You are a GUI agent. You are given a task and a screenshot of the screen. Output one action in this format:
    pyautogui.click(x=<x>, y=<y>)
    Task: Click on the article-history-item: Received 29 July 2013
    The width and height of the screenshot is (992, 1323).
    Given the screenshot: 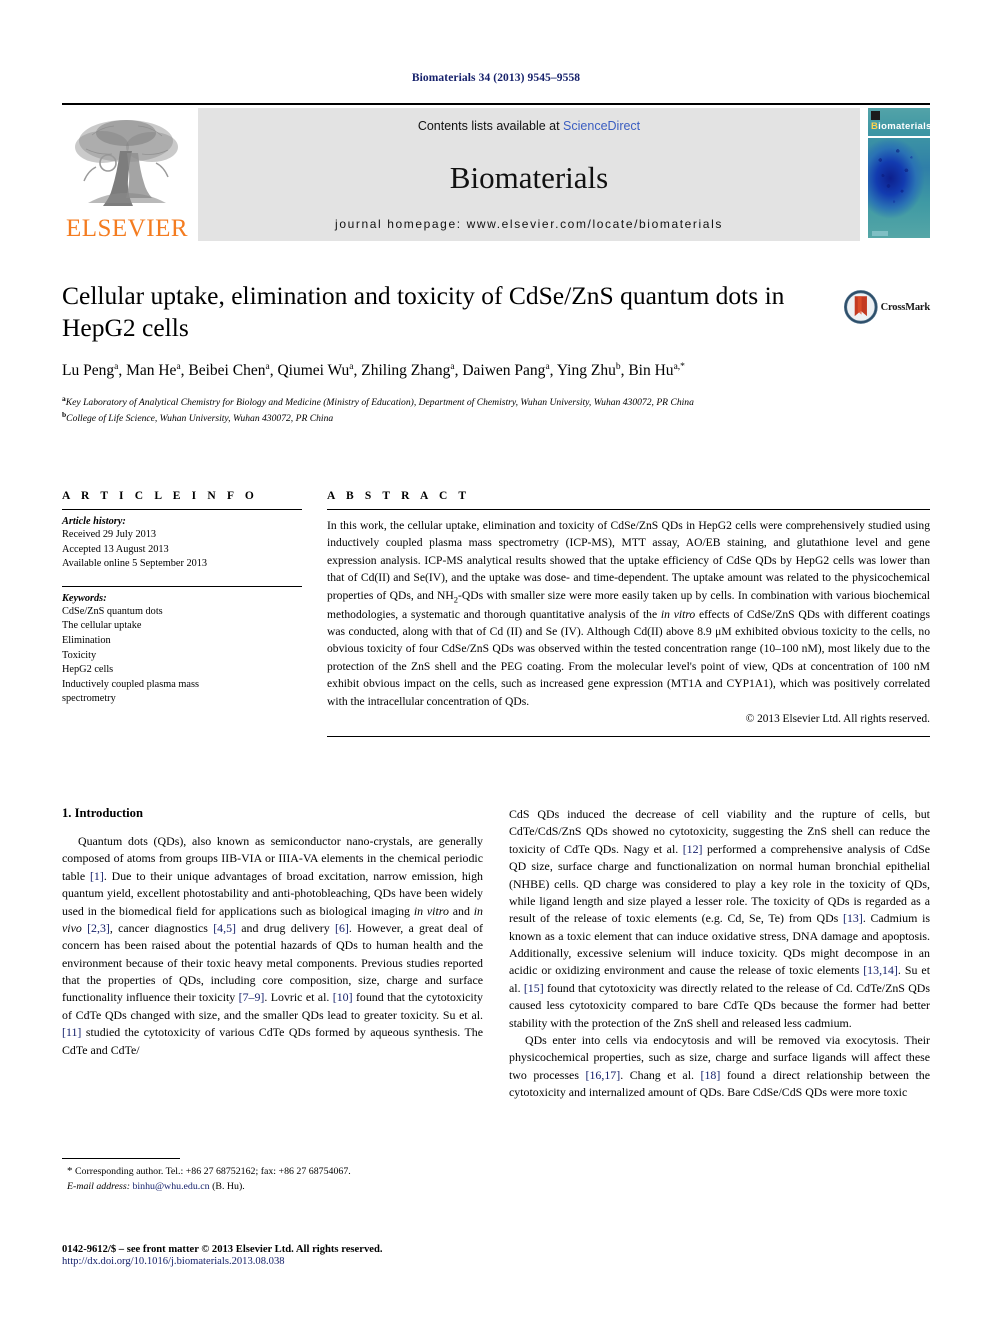 What is the action you would take?
    pyautogui.click(x=109, y=534)
    